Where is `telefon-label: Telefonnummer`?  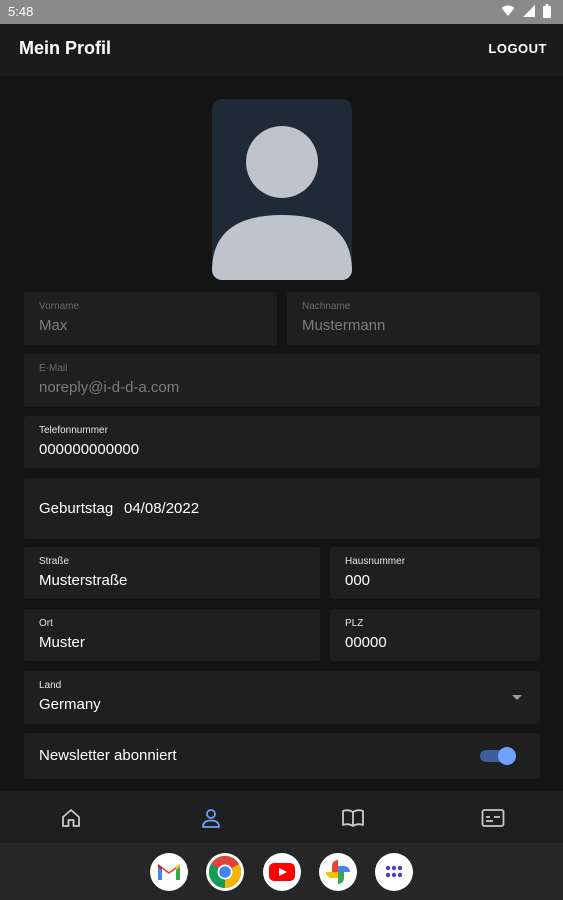 telefon-label: Telefonnummer is located at coordinates (73, 430).